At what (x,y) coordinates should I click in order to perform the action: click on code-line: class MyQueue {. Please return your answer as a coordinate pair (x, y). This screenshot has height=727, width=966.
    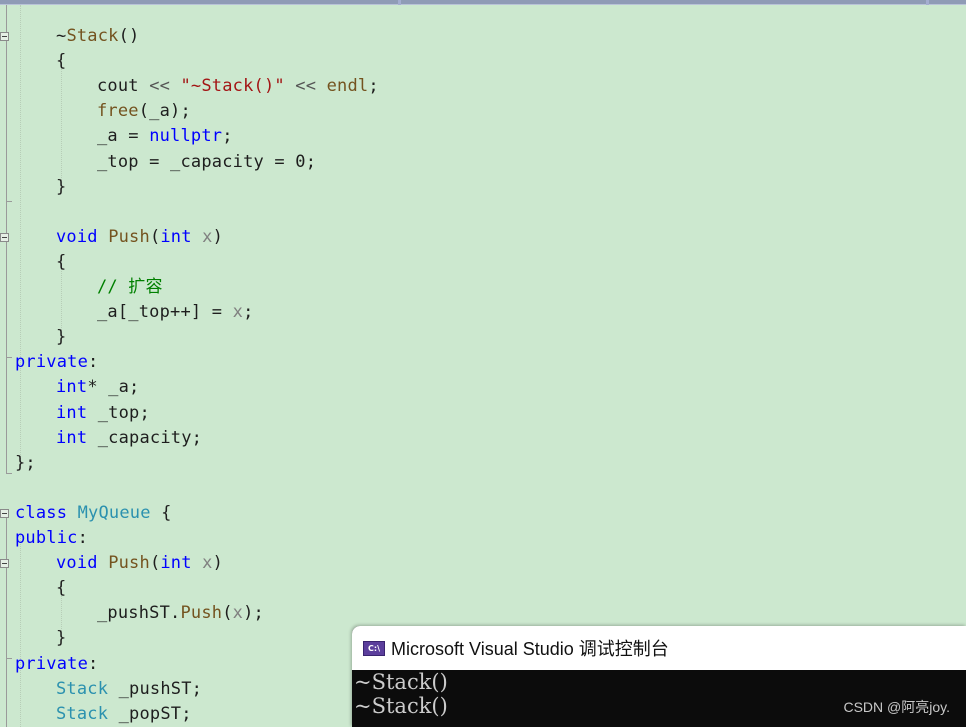
    Looking at the image, I should click on (93, 513).